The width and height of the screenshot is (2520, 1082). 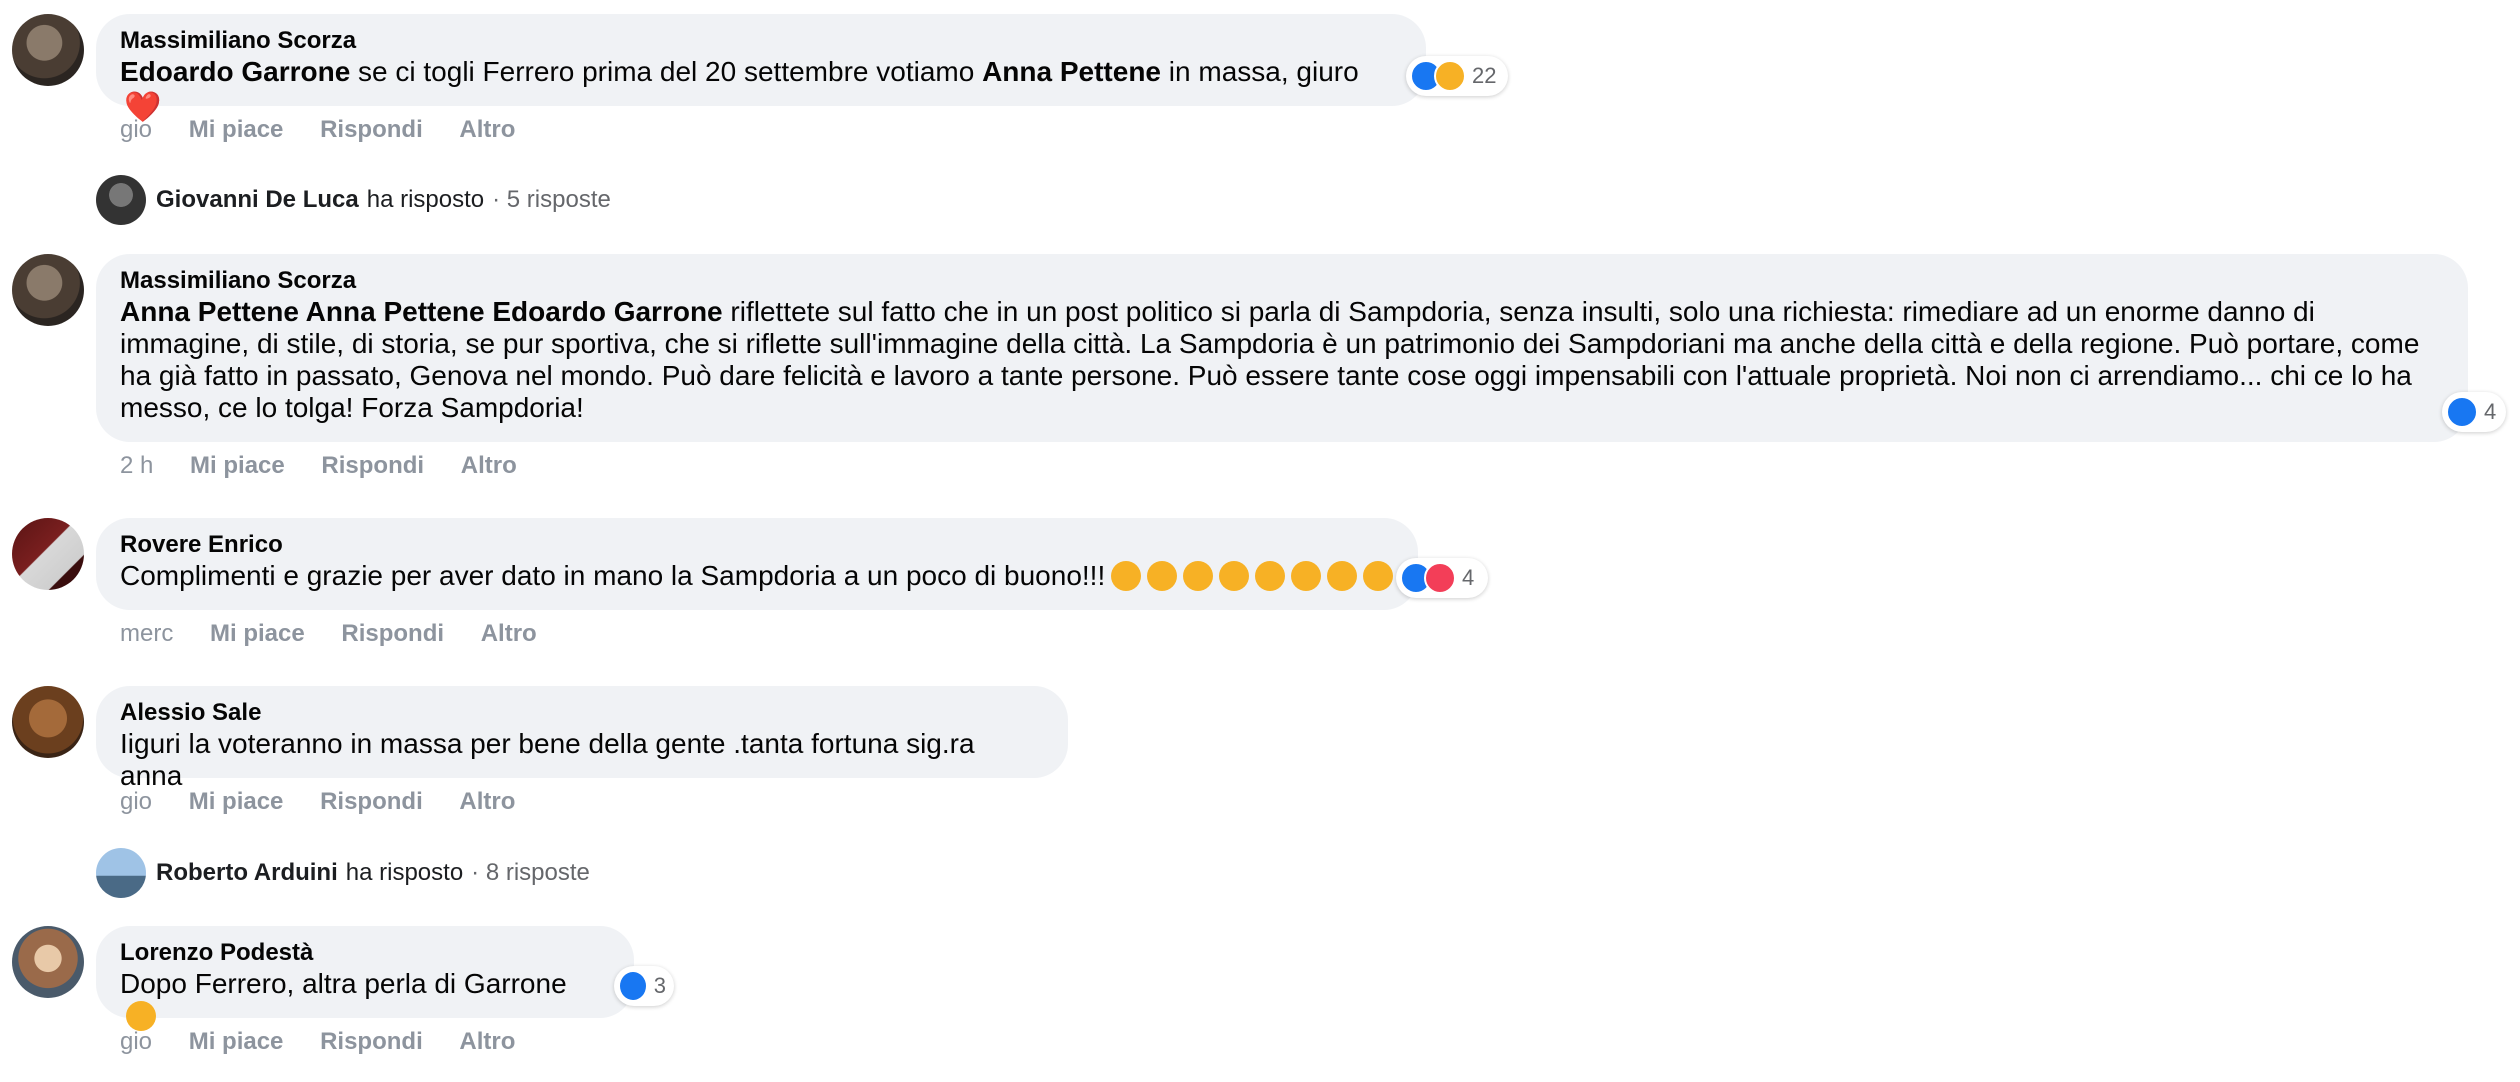 What do you see at coordinates (146, 633) in the screenshot?
I see `comment-time: merc` at bounding box center [146, 633].